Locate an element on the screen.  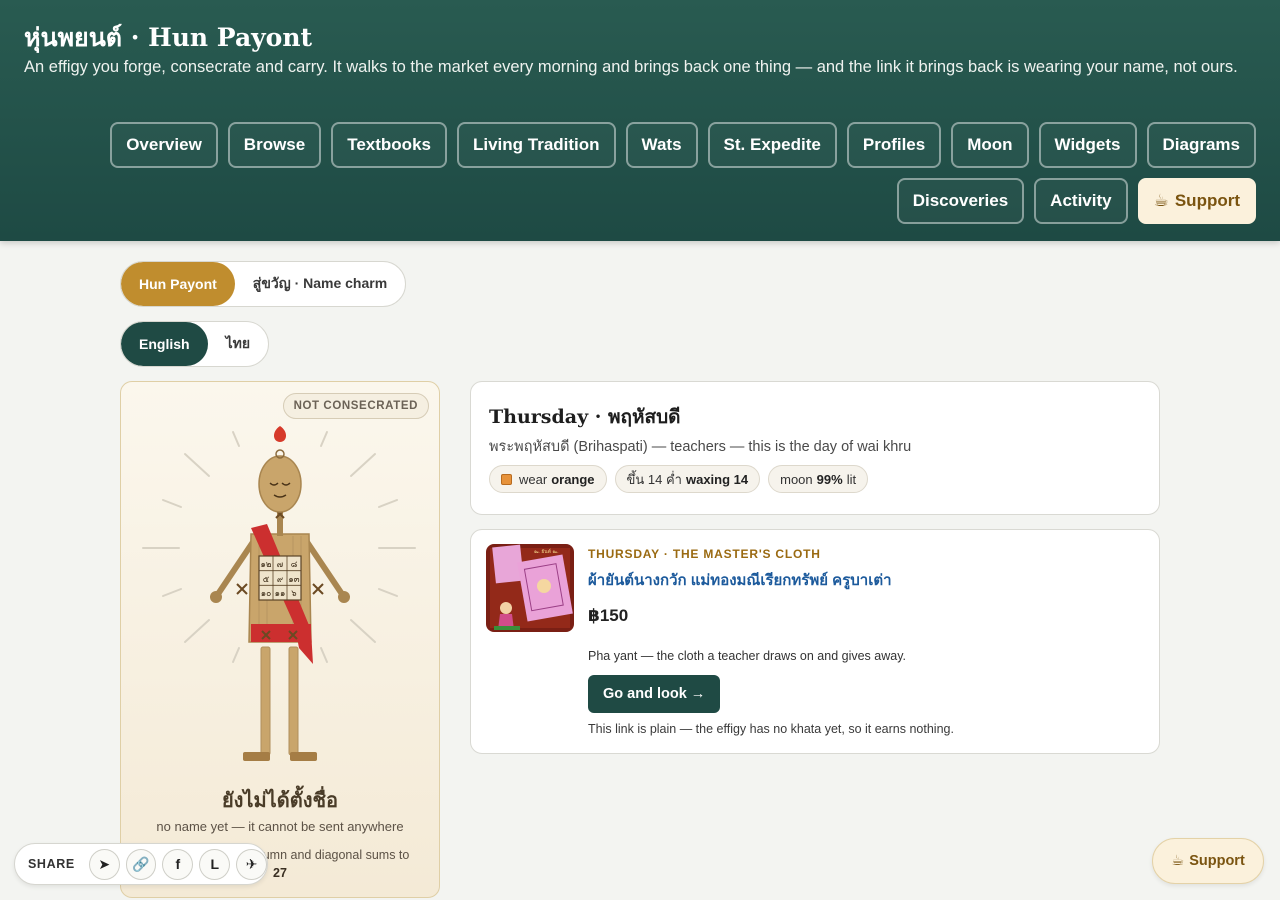
nav-discoveries: Discoveries is located at coordinates (960, 201).